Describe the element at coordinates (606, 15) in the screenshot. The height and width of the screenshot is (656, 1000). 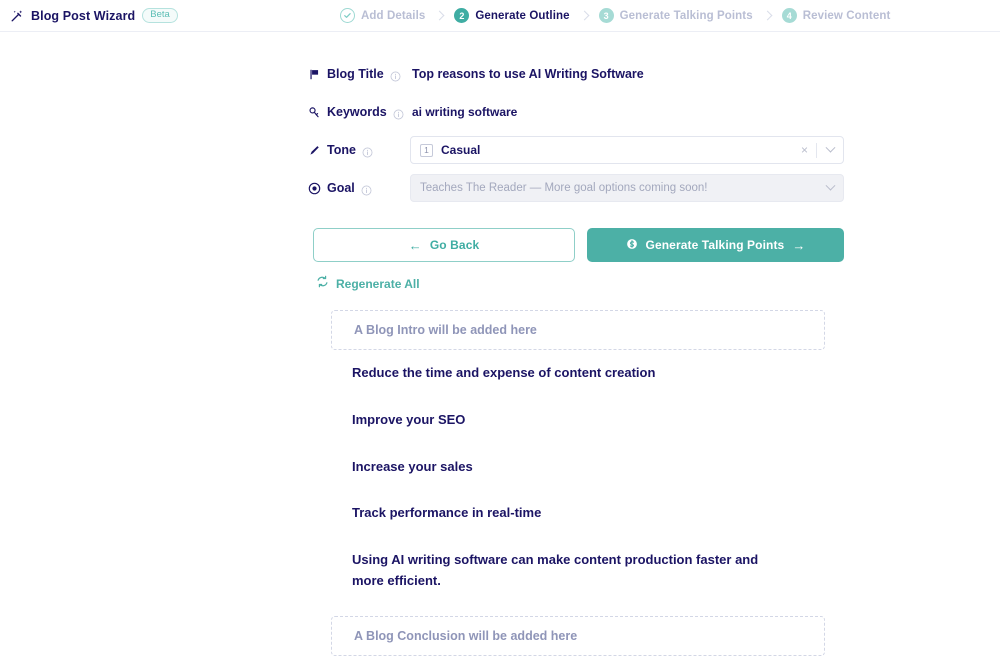
I see `step-number-badge: 3` at that location.